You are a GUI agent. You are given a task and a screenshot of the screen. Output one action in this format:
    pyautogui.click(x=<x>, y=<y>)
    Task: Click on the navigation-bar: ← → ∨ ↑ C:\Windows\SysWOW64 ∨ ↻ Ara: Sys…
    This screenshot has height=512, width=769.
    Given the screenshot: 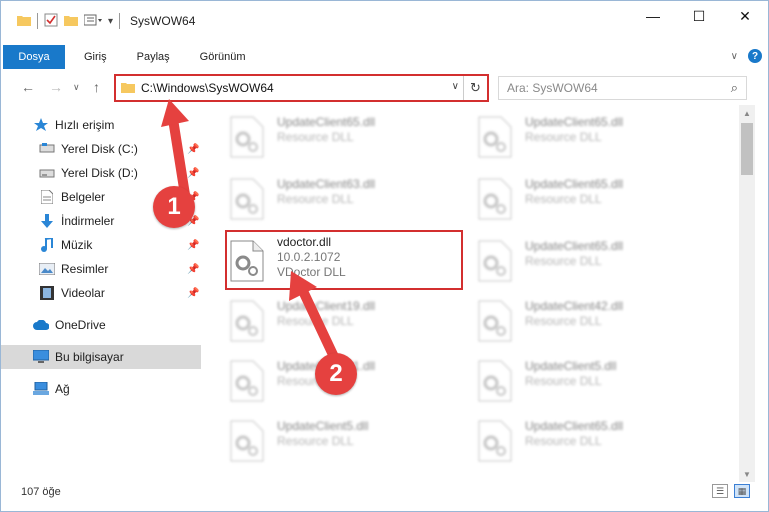 What is the action you would take?
    pyautogui.click(x=384, y=88)
    